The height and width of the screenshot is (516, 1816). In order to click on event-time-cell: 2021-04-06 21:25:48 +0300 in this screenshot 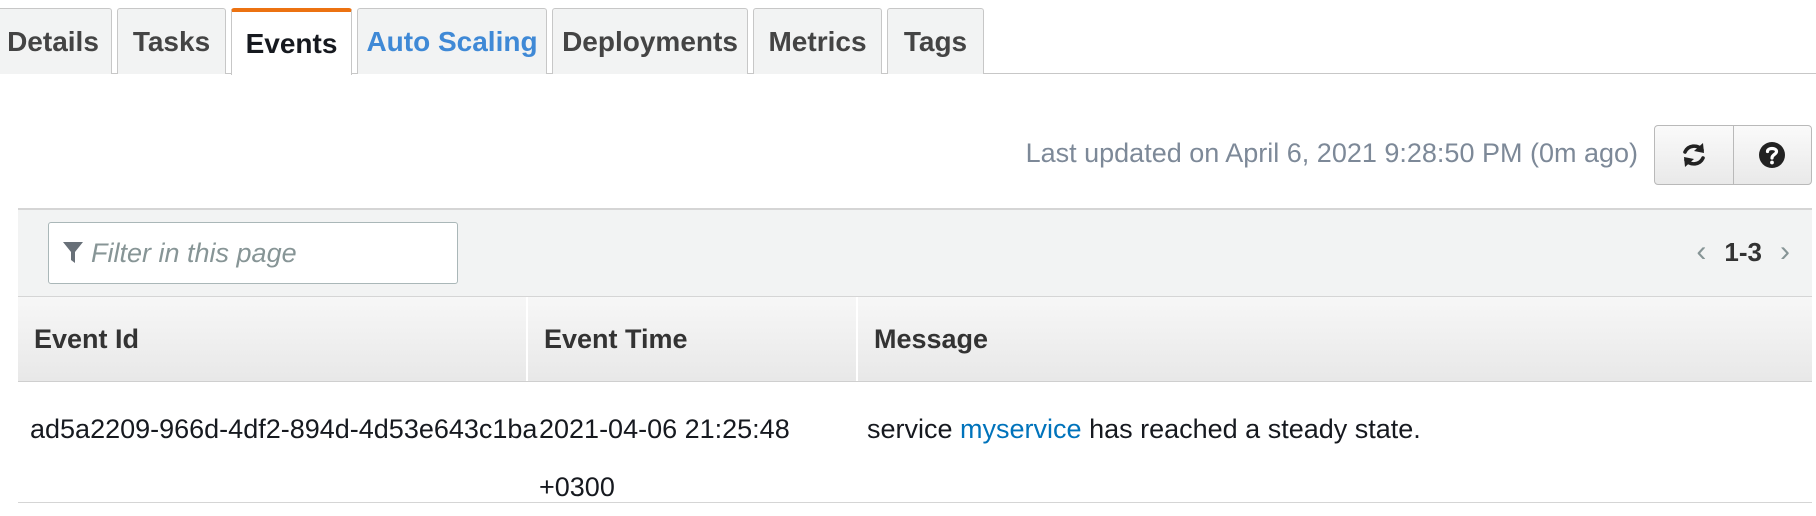, I will do `click(664, 458)`.